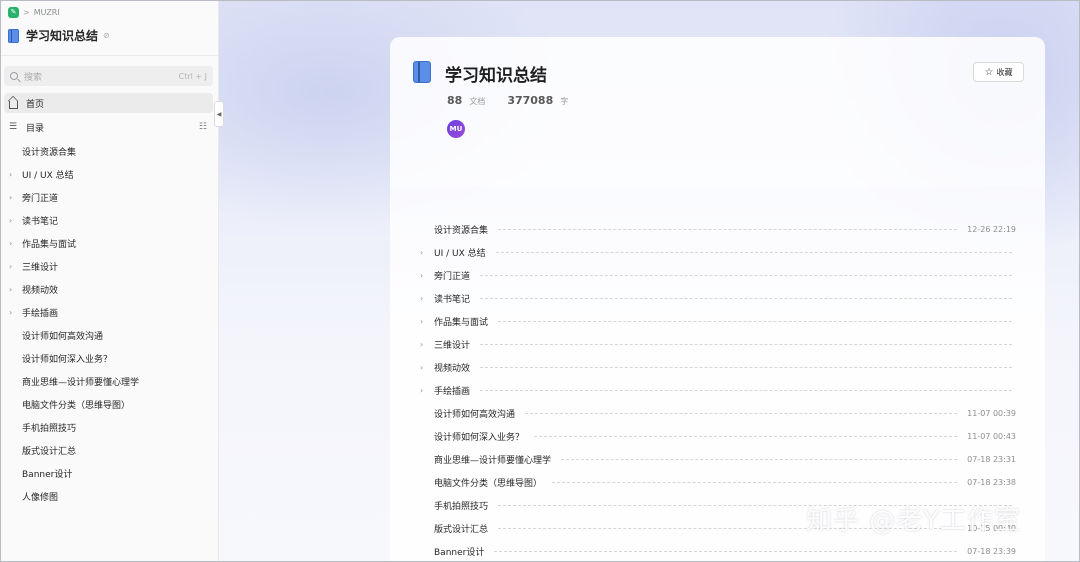 This screenshot has height=562, width=1080. I want to click on word-count: 377088, so click(530, 100).